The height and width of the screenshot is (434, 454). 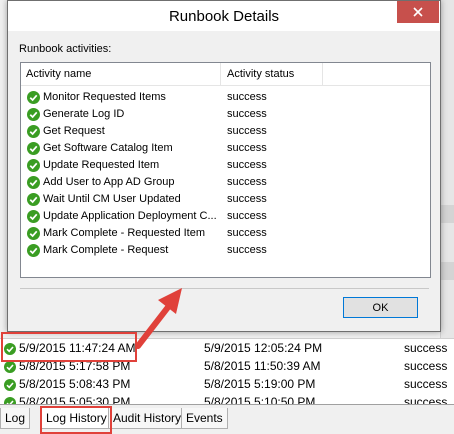 What do you see at coordinates (263, 348) in the screenshot?
I see `history-end-time: 5/9/2015 12:05:24 PM` at bounding box center [263, 348].